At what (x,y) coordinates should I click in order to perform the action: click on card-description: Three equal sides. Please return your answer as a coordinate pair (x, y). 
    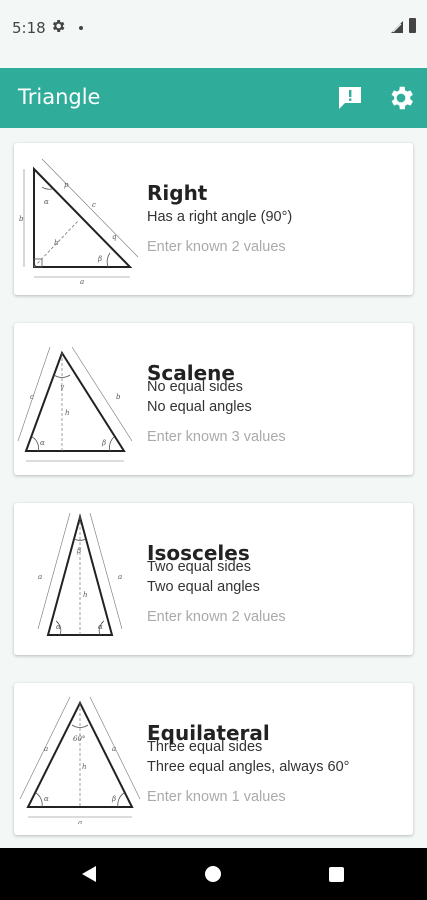
    Looking at the image, I should click on (205, 747).